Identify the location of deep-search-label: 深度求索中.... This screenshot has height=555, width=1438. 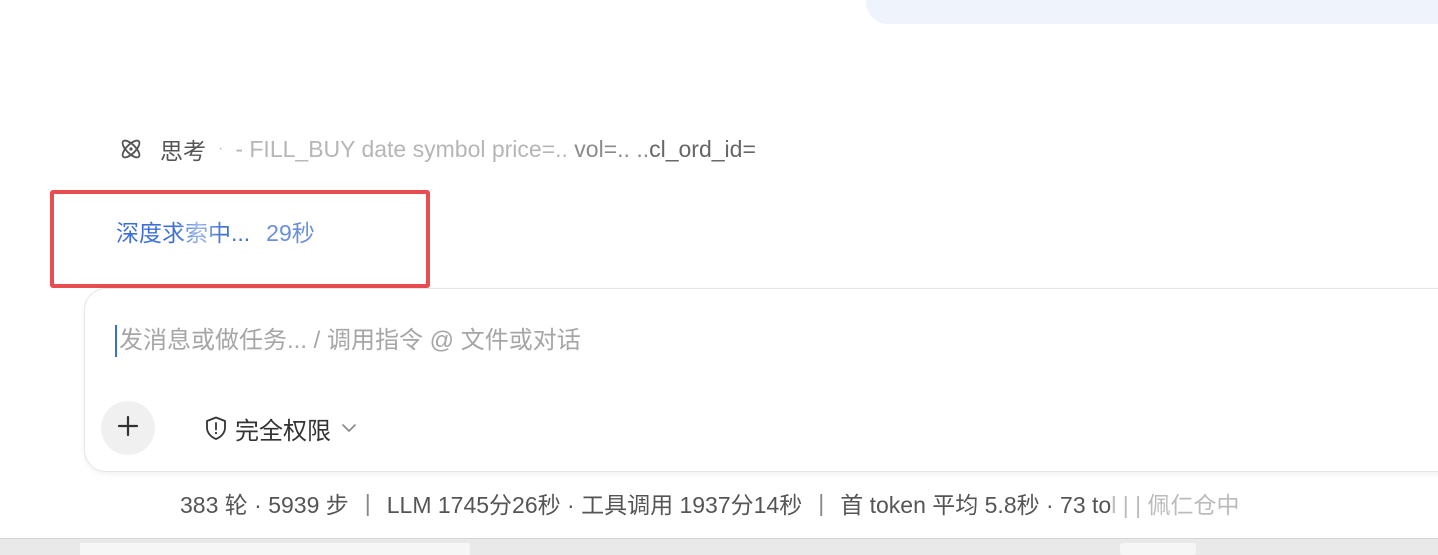
(183, 231).